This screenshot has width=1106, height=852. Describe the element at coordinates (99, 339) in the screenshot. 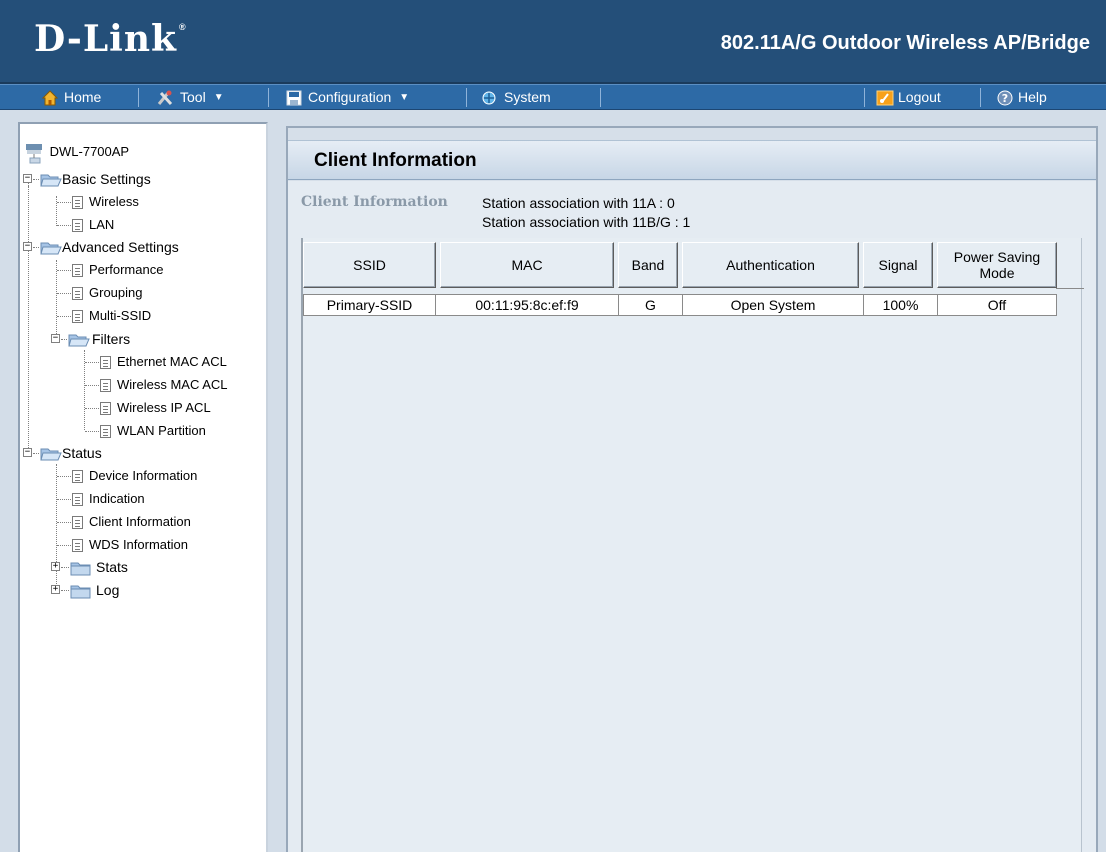

I see `tree-filters: Filters` at that location.